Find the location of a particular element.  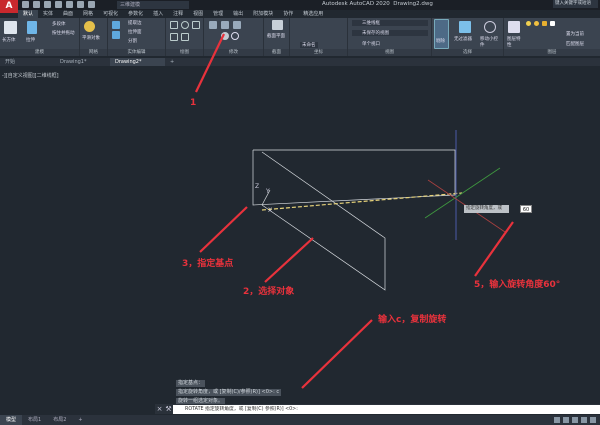

annotation-3: 3，指定基点 is located at coordinates (208, 264).